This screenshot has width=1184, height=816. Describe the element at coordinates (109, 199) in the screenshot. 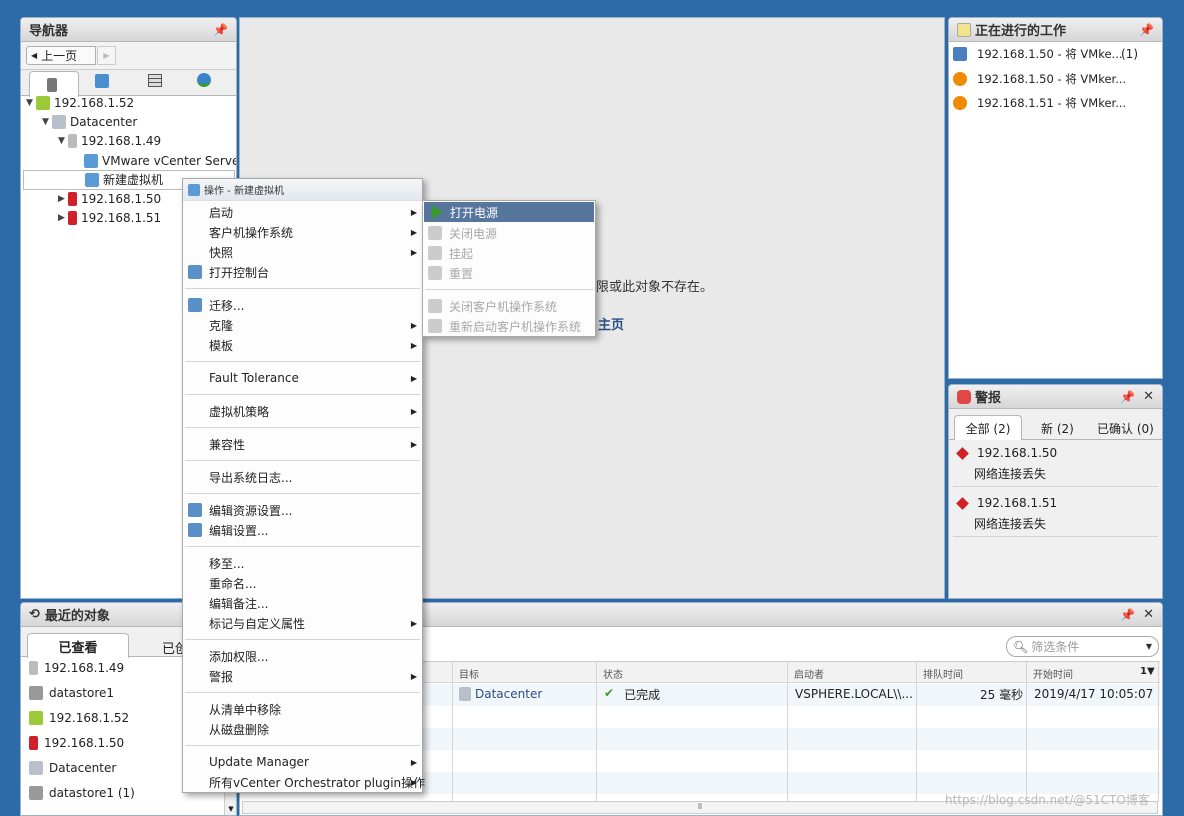

I see `tree-node: ▶ 192.168.1.50` at that location.